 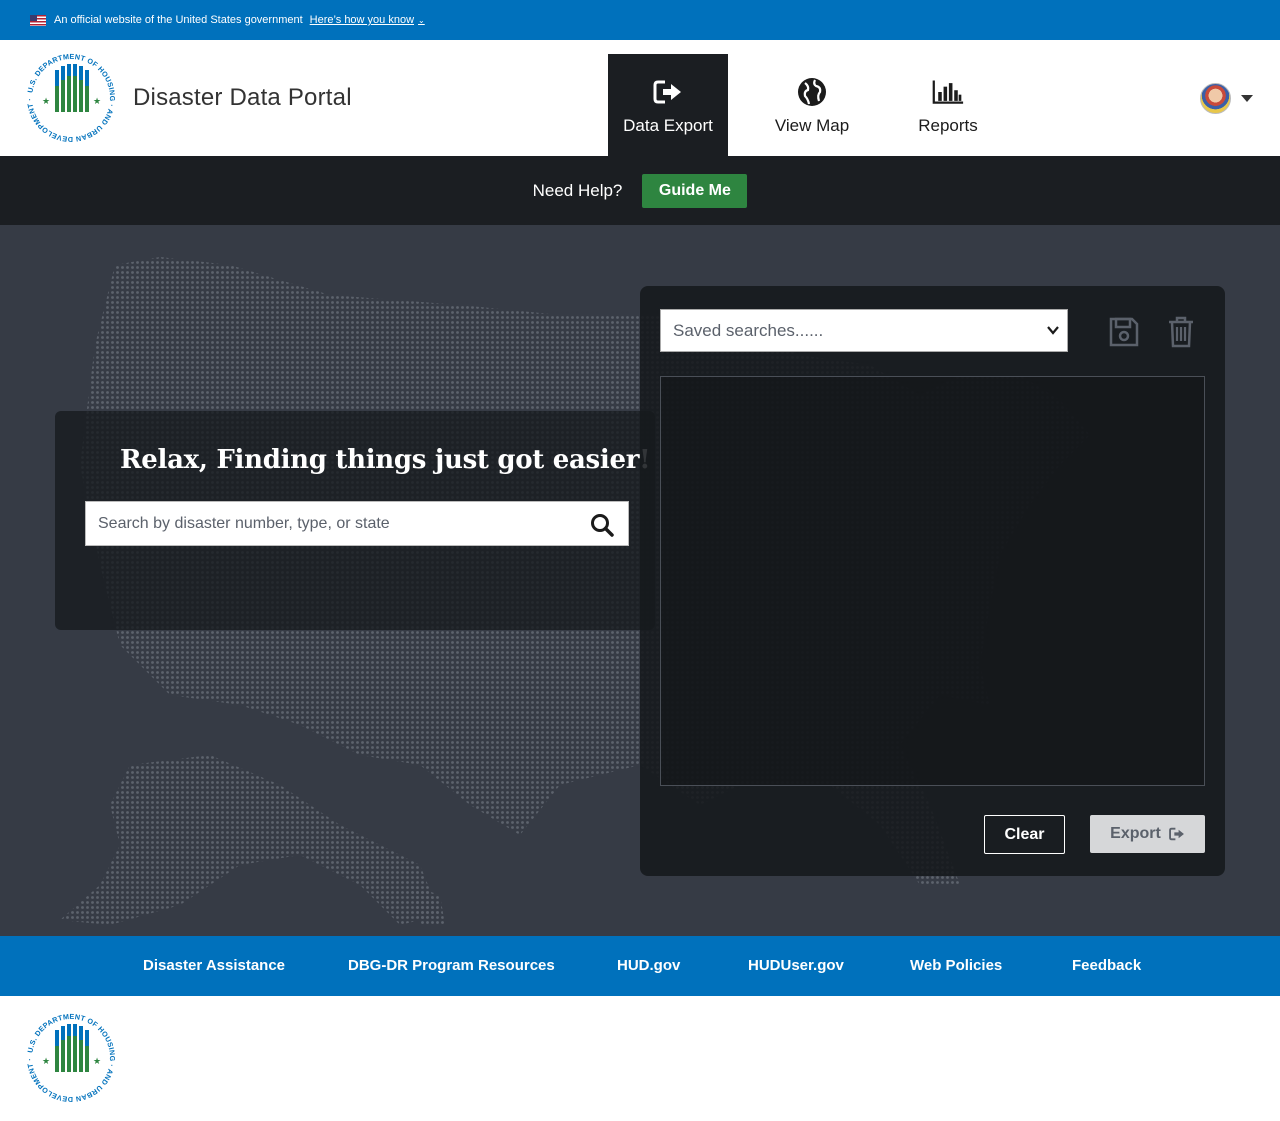 What do you see at coordinates (602, 525) in the screenshot?
I see `search-icon` at bounding box center [602, 525].